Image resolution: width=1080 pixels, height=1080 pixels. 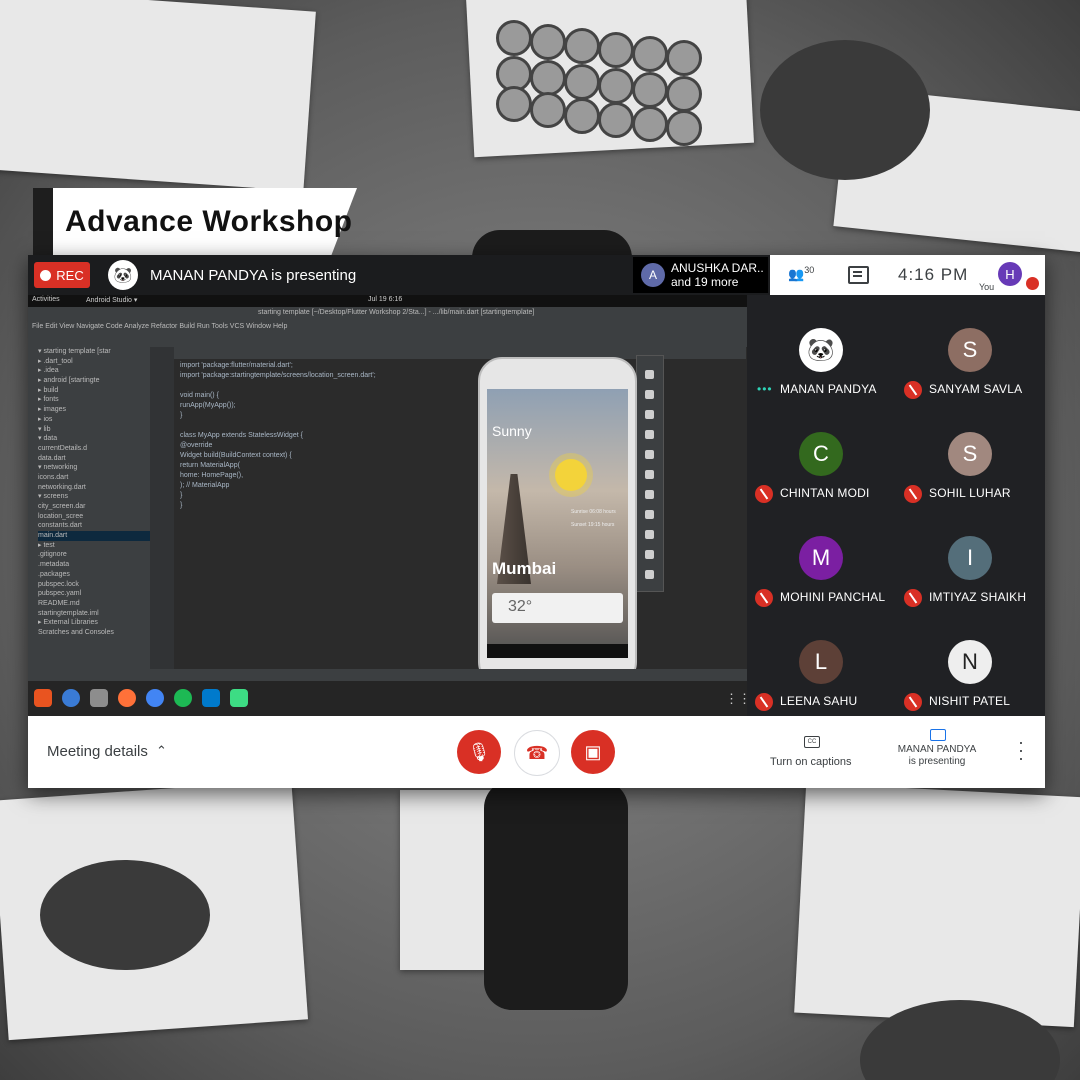 What do you see at coordinates (649, 574) in the screenshot?
I see `more-icon` at bounding box center [649, 574].